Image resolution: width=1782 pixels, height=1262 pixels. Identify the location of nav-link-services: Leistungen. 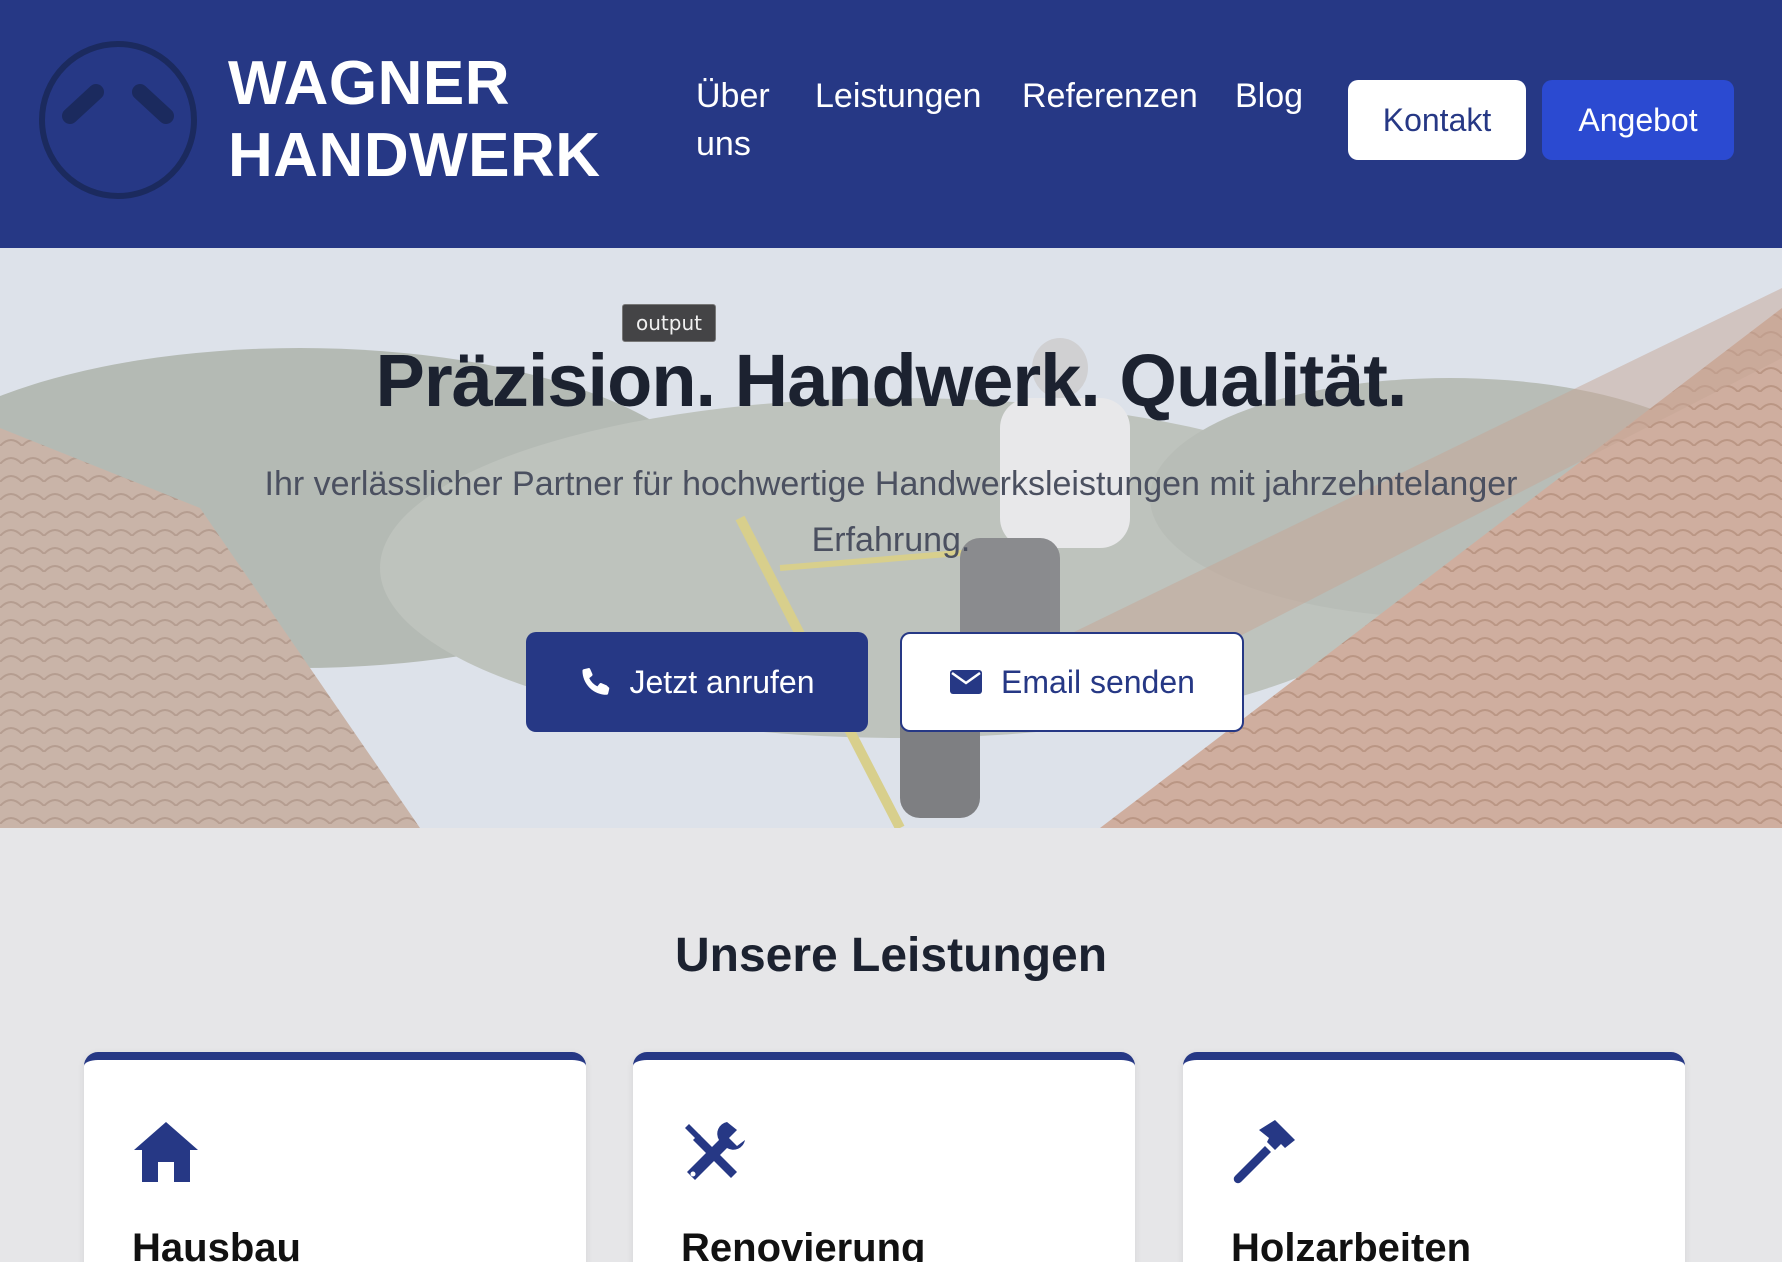
(898, 96).